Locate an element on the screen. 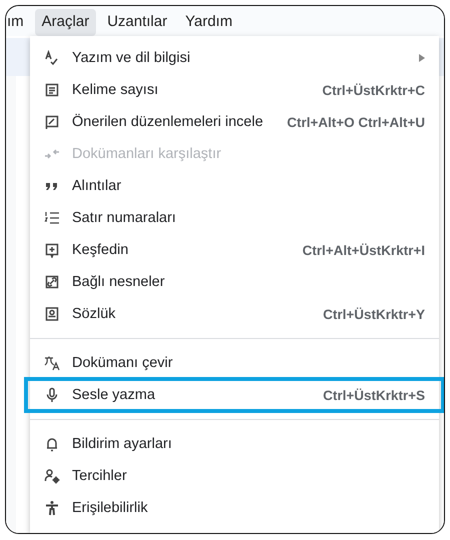 The width and height of the screenshot is (450, 540). menu-item: Dokümanı çevir is located at coordinates (234, 363).